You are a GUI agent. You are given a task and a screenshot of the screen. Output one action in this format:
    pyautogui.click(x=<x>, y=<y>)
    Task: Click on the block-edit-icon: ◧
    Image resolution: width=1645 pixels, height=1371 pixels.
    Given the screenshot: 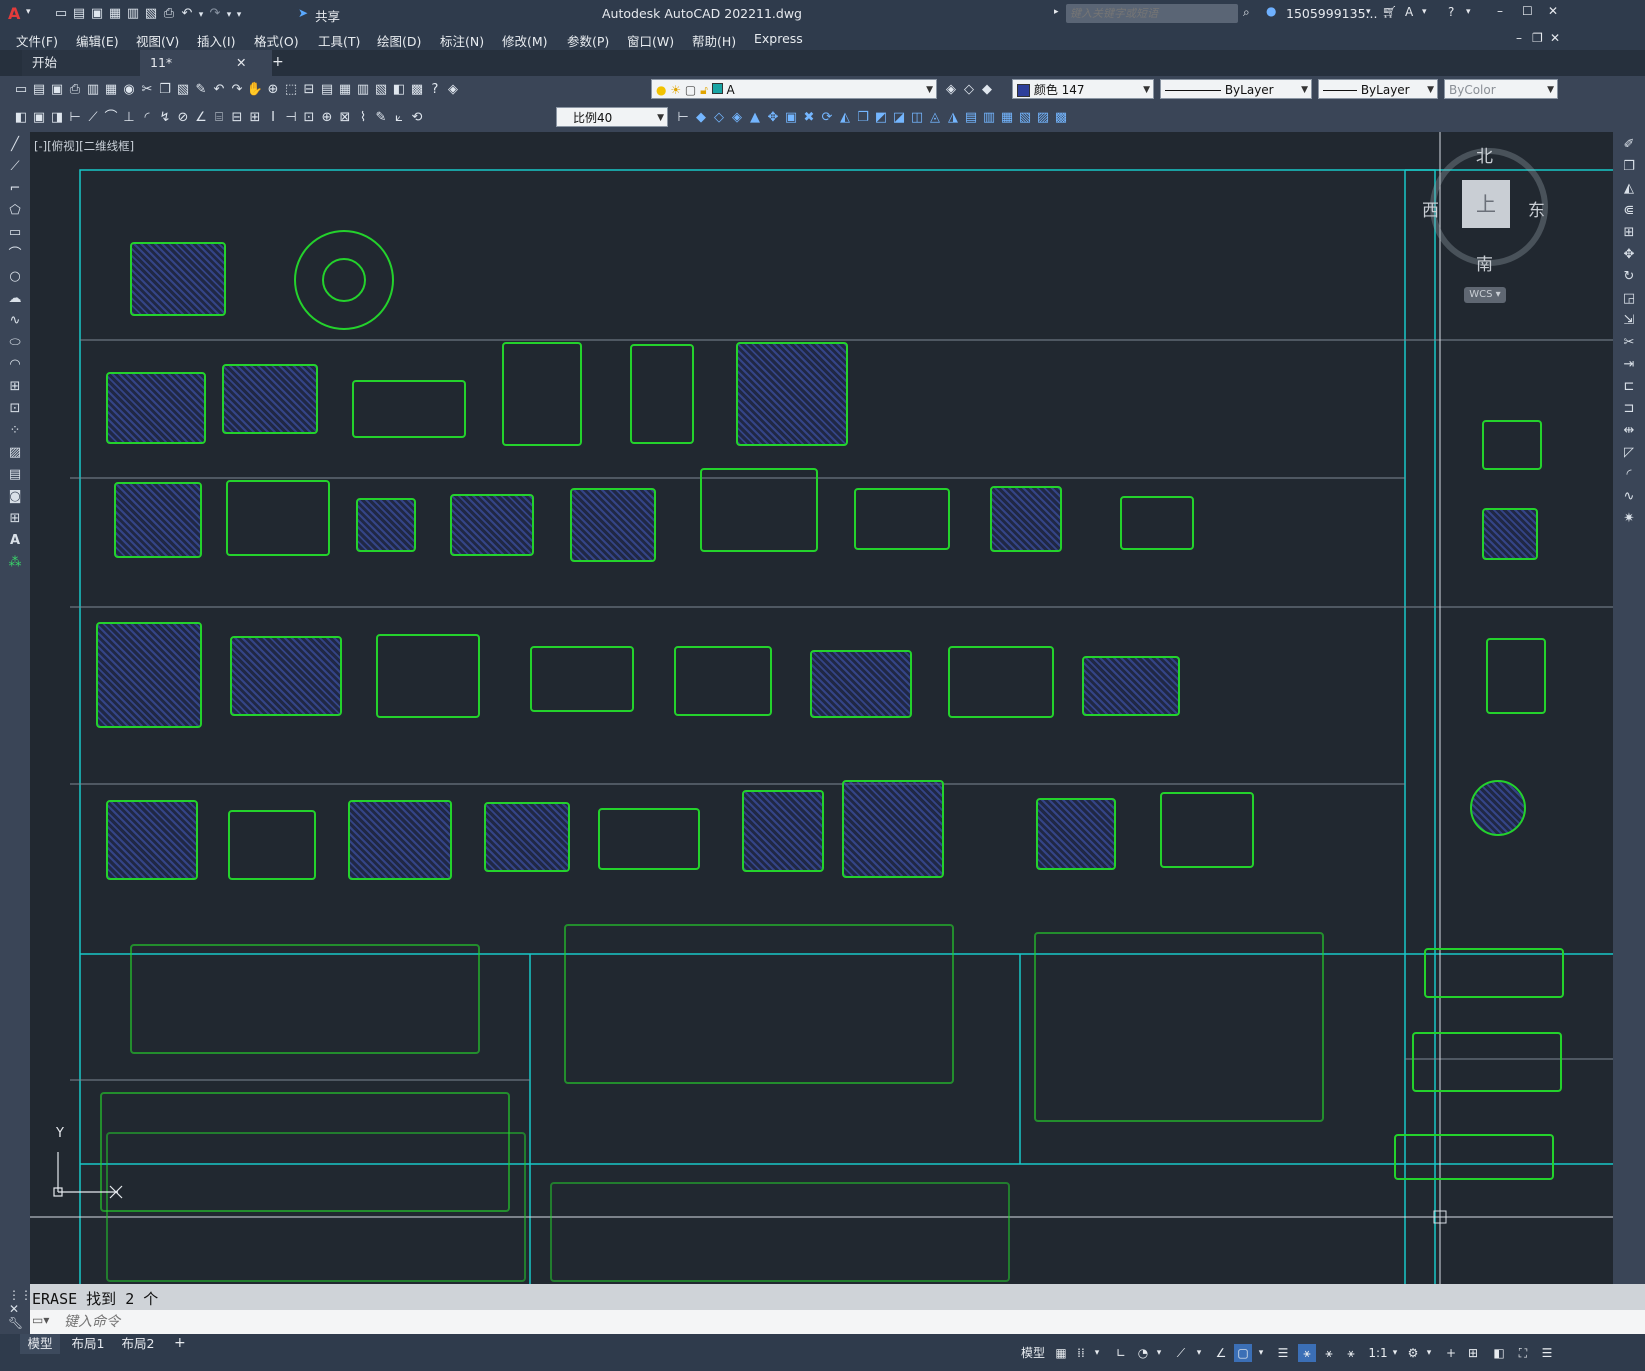 What is the action you would take?
    pyautogui.click(x=21, y=118)
    